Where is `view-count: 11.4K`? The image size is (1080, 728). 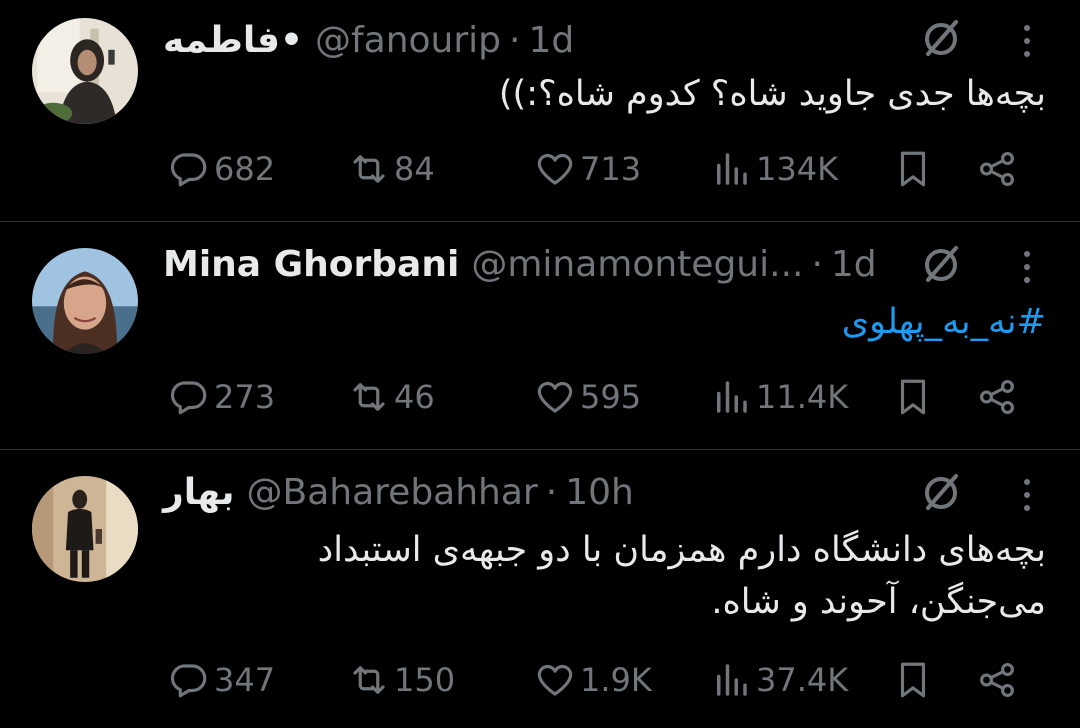
view-count: 11.4K is located at coordinates (802, 397).